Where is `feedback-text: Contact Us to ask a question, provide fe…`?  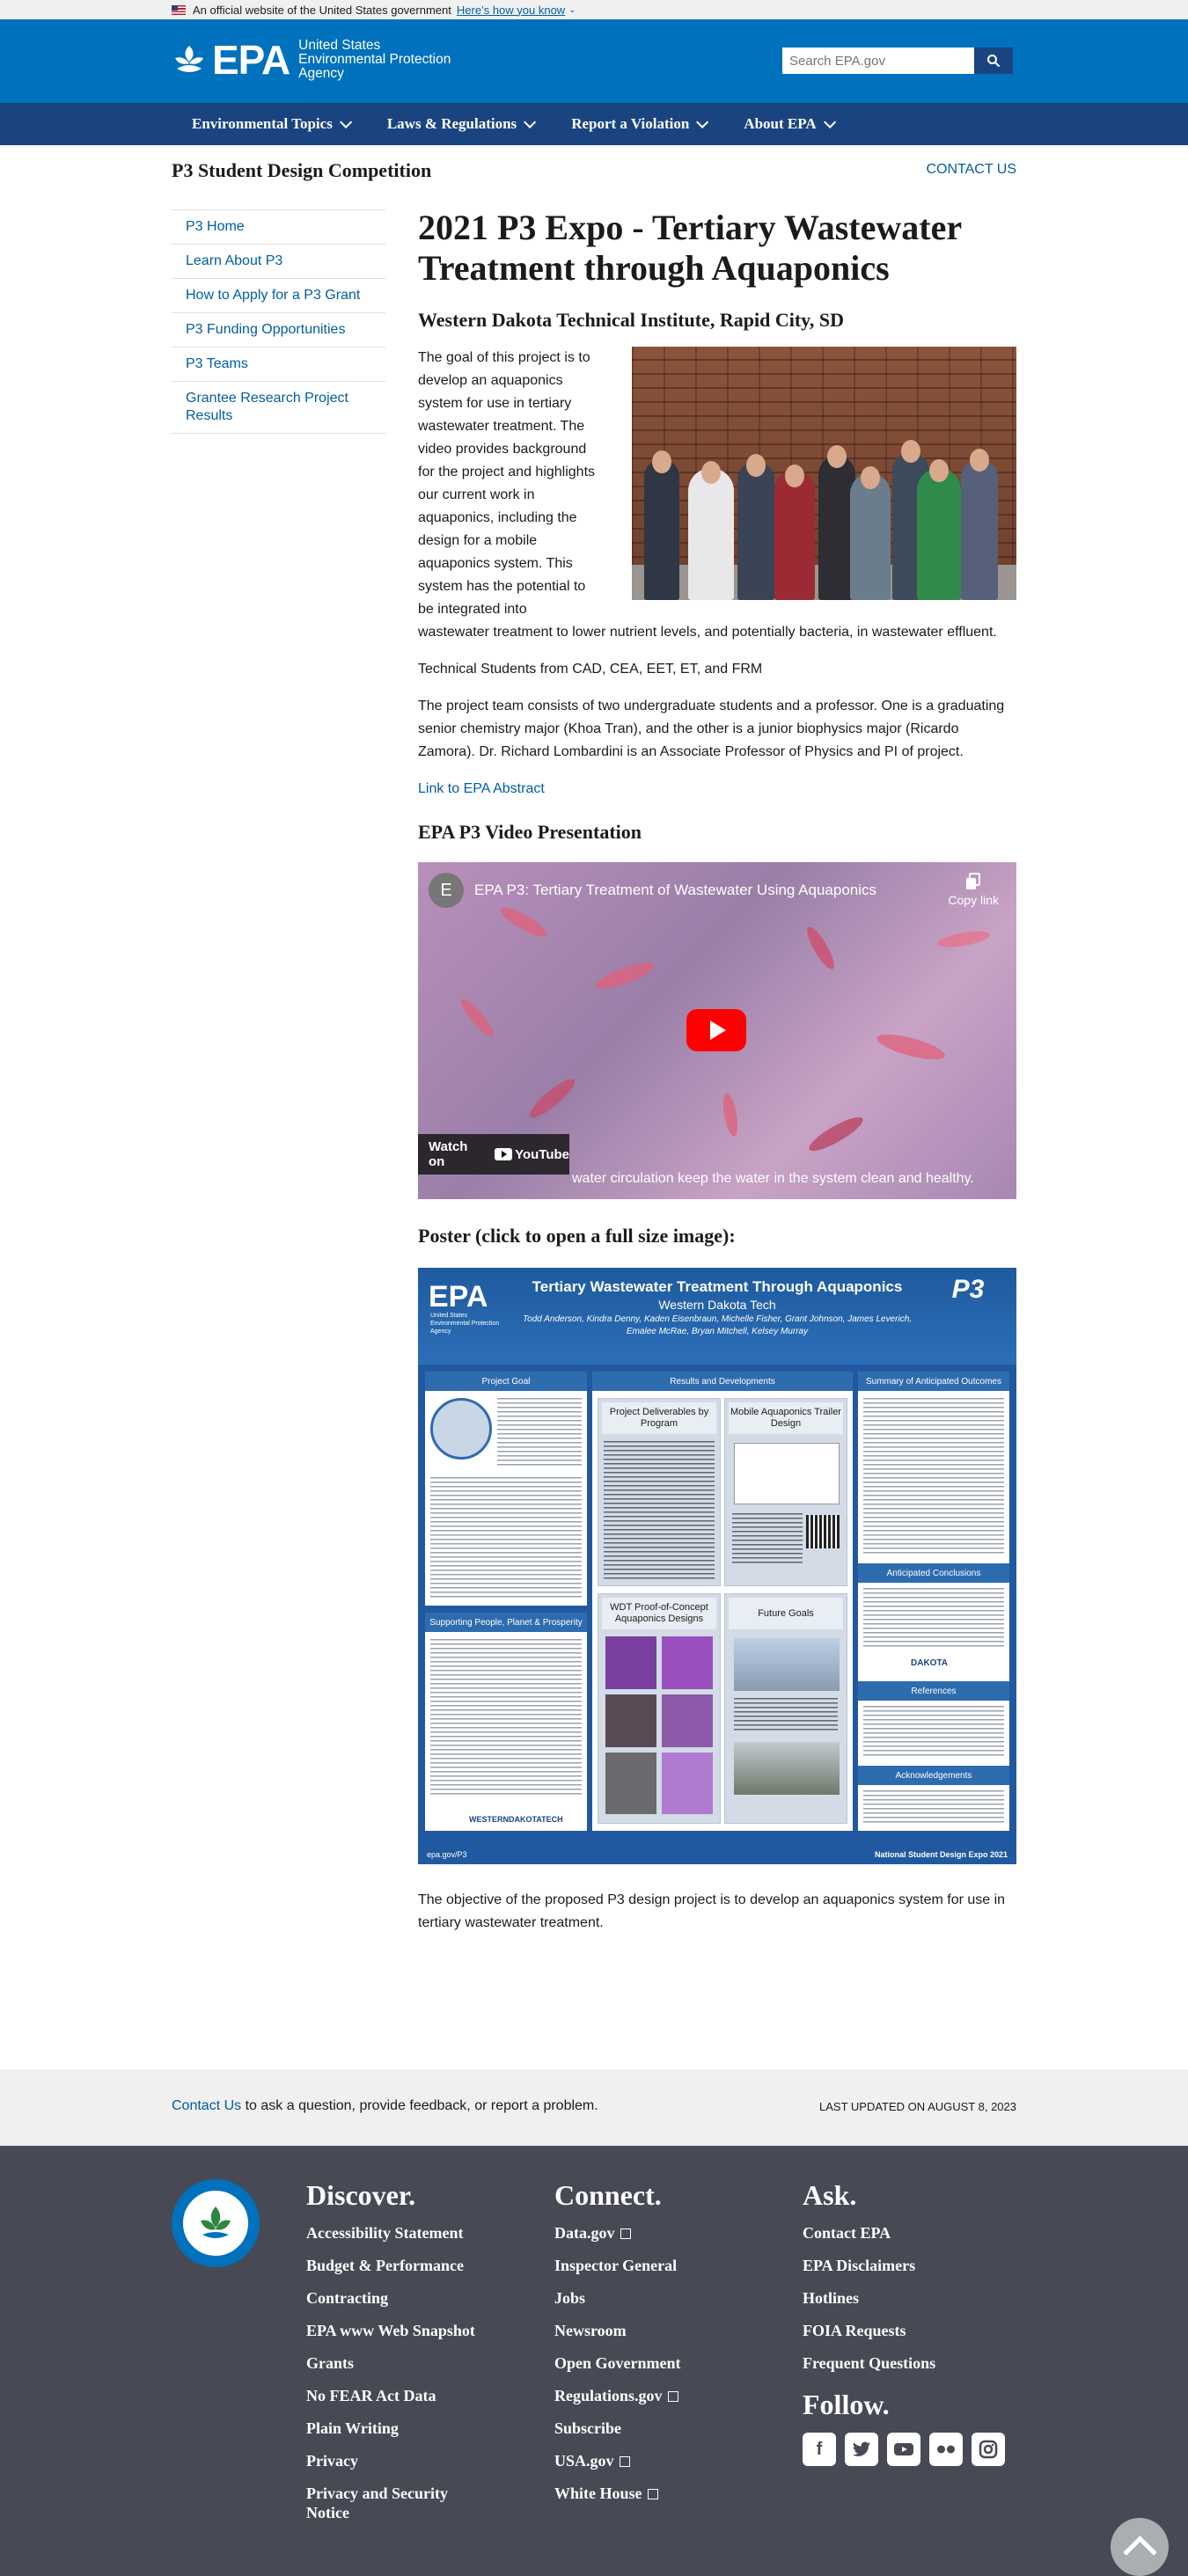 feedback-text: Contact Us to ask a question, provide fe… is located at coordinates (385, 2106).